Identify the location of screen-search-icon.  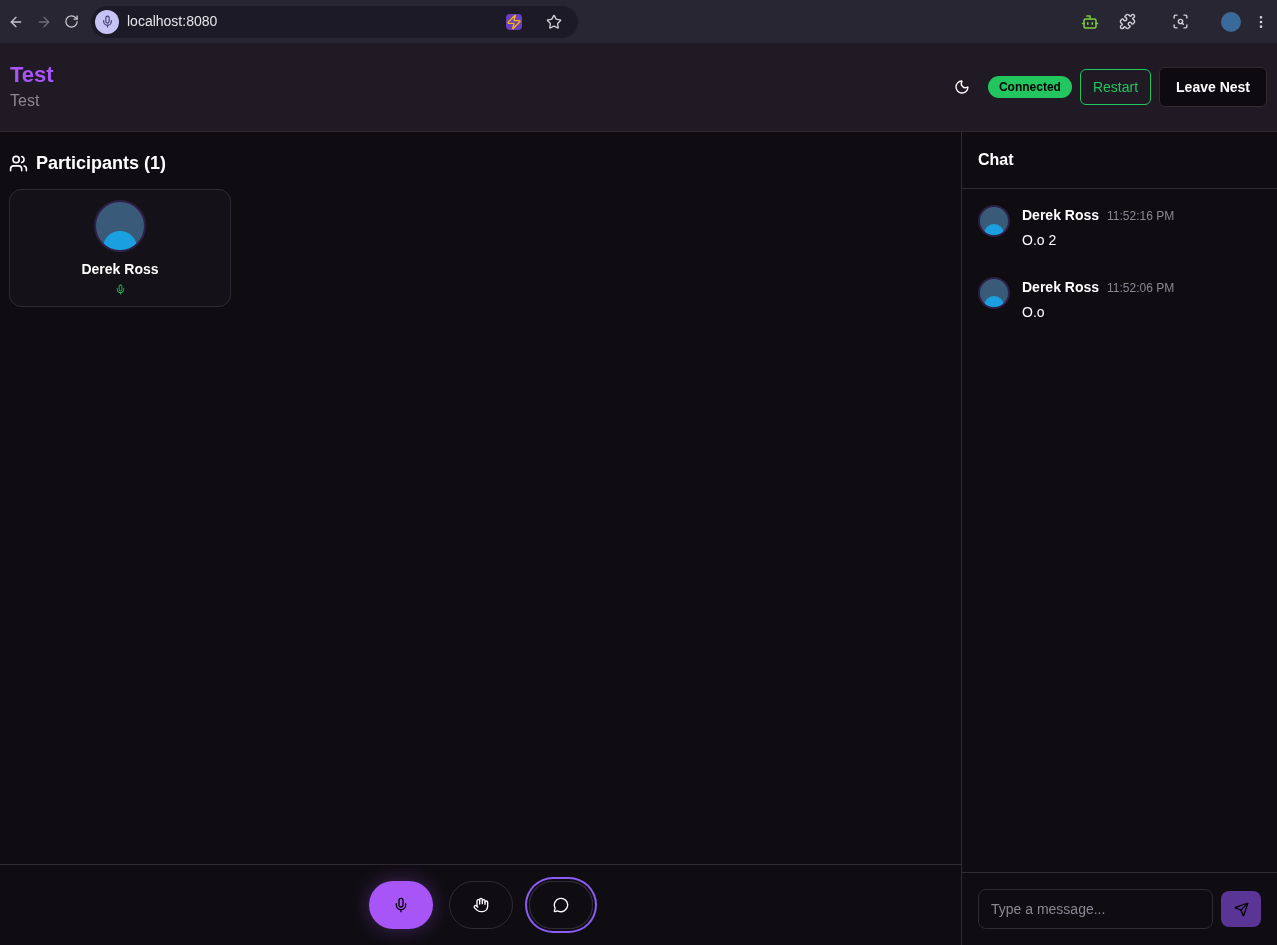
(1180, 21).